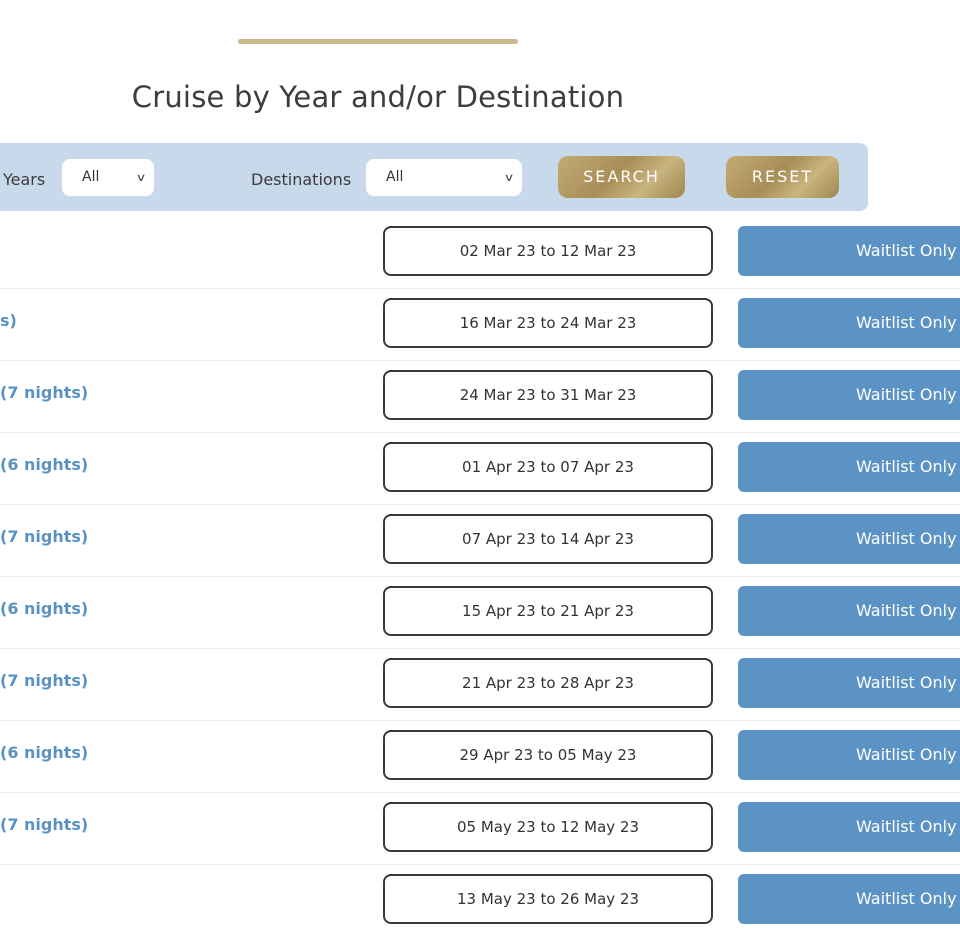 This screenshot has width=960, height=931. Describe the element at coordinates (301, 179) in the screenshot. I see `destinations-label: Destinations` at that location.